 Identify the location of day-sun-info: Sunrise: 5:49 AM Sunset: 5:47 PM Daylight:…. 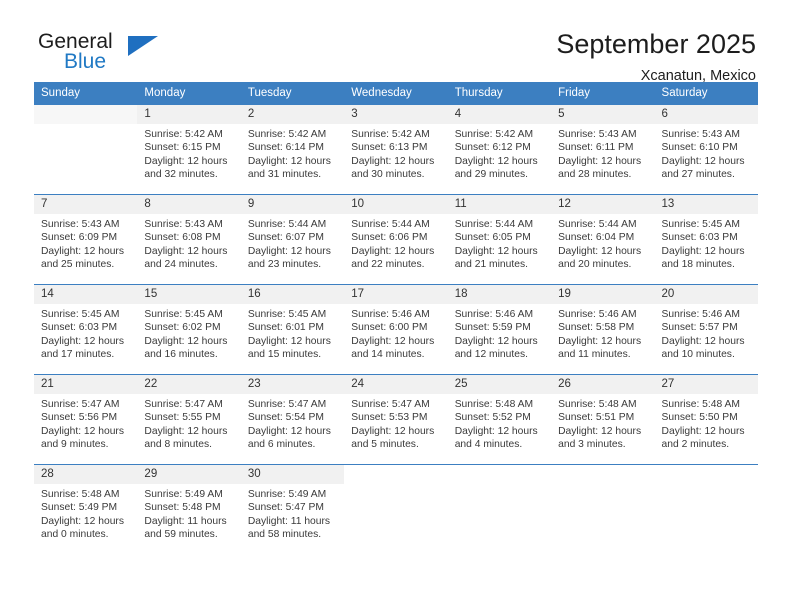
(292, 513).